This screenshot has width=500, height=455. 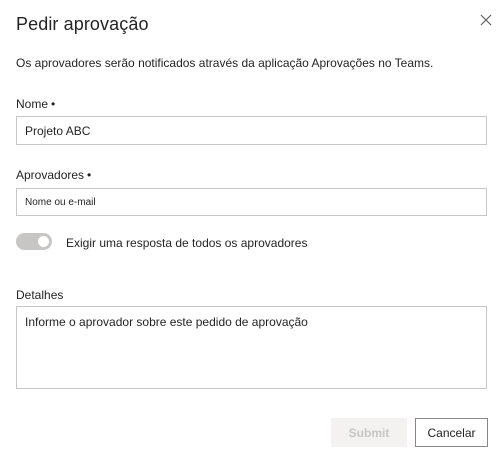 What do you see at coordinates (34, 241) in the screenshot?
I see `require-all-toggle` at bounding box center [34, 241].